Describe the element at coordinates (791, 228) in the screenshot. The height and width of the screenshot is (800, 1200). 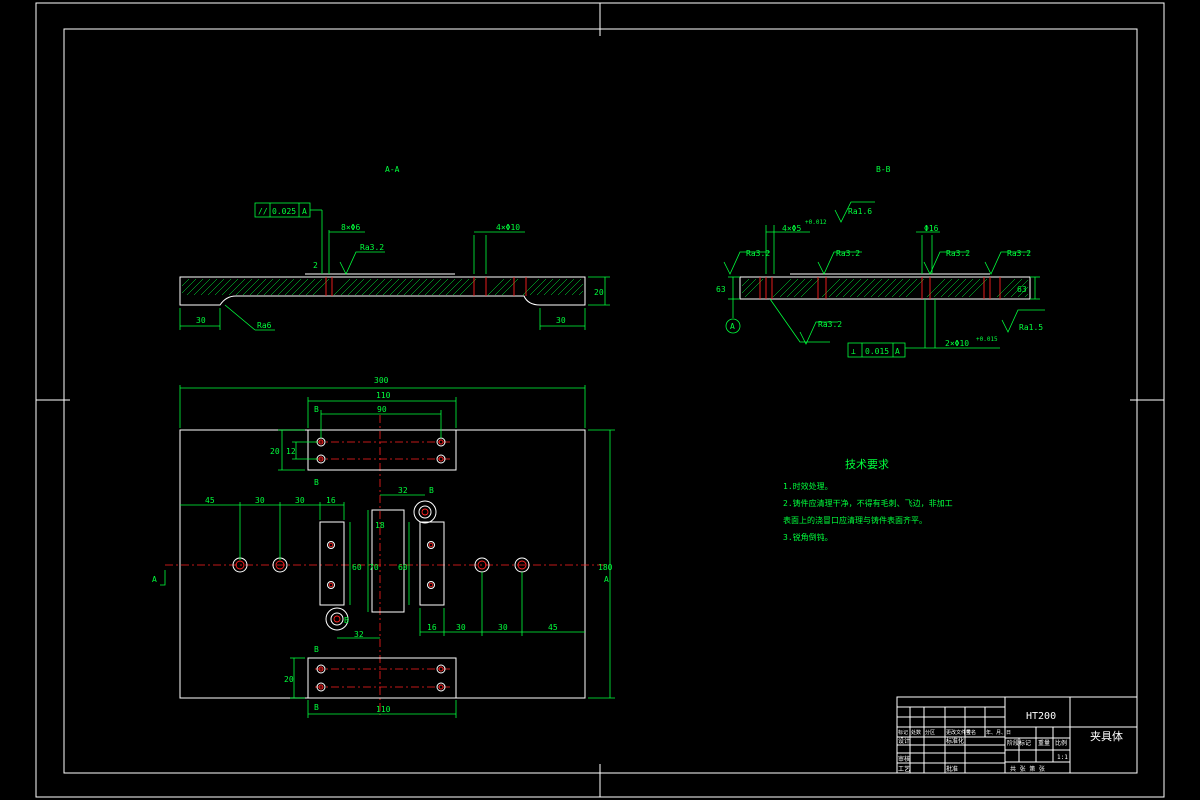
I see `b-holes-4: 4×Φ5` at that location.